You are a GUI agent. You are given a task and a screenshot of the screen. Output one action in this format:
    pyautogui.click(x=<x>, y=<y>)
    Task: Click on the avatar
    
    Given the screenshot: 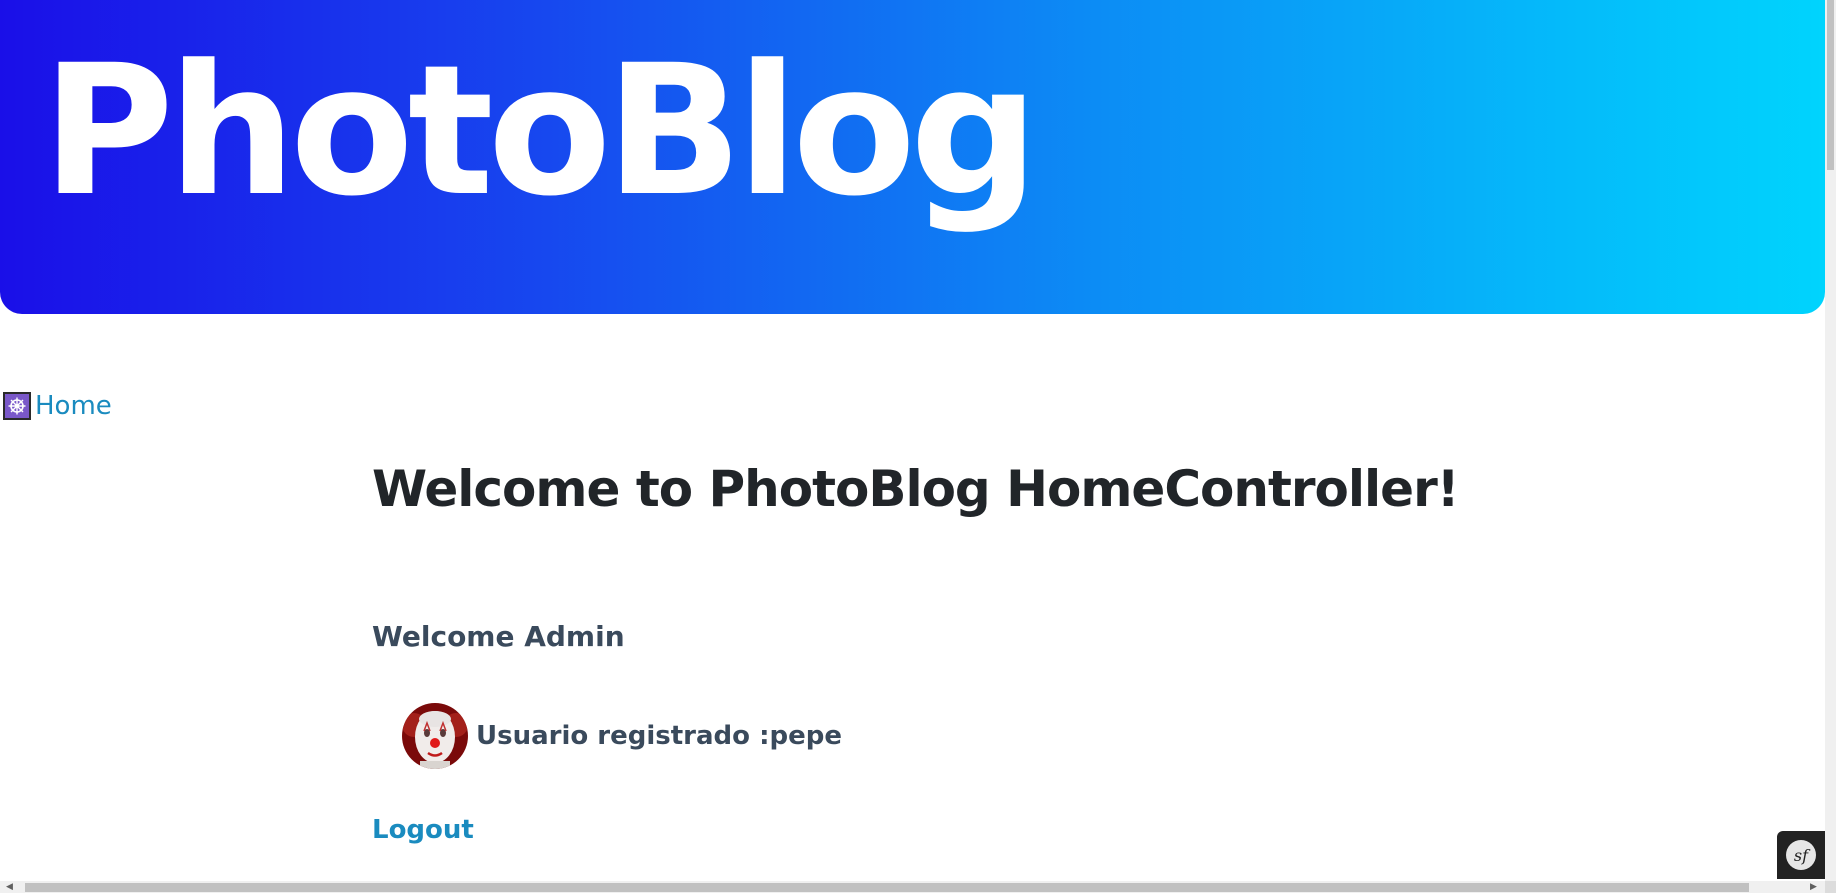 What is the action you would take?
    pyautogui.click(x=435, y=736)
    